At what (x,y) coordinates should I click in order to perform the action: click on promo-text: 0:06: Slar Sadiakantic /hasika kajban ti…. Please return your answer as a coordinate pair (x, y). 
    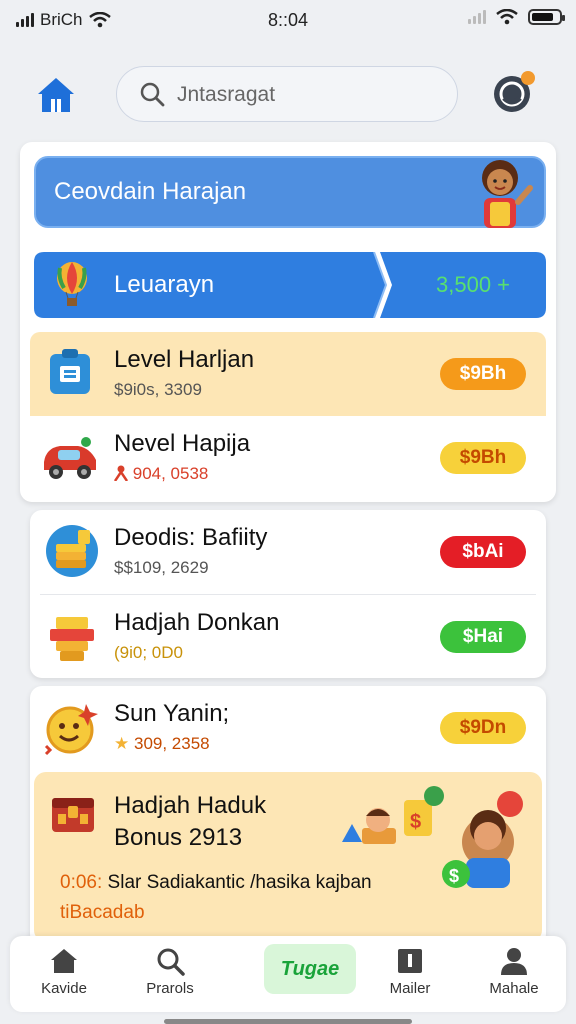
    Looking at the image, I should click on (216, 898).